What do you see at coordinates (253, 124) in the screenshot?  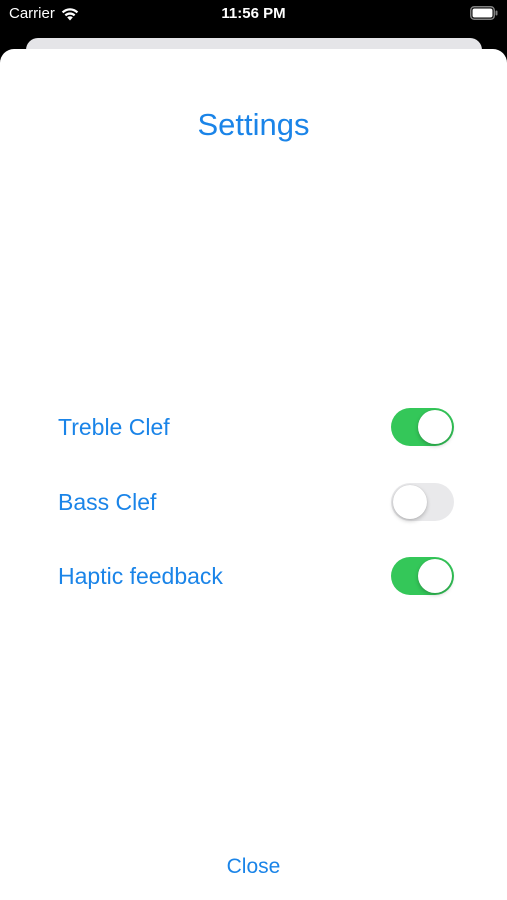 I see `page-title: Settings` at bounding box center [253, 124].